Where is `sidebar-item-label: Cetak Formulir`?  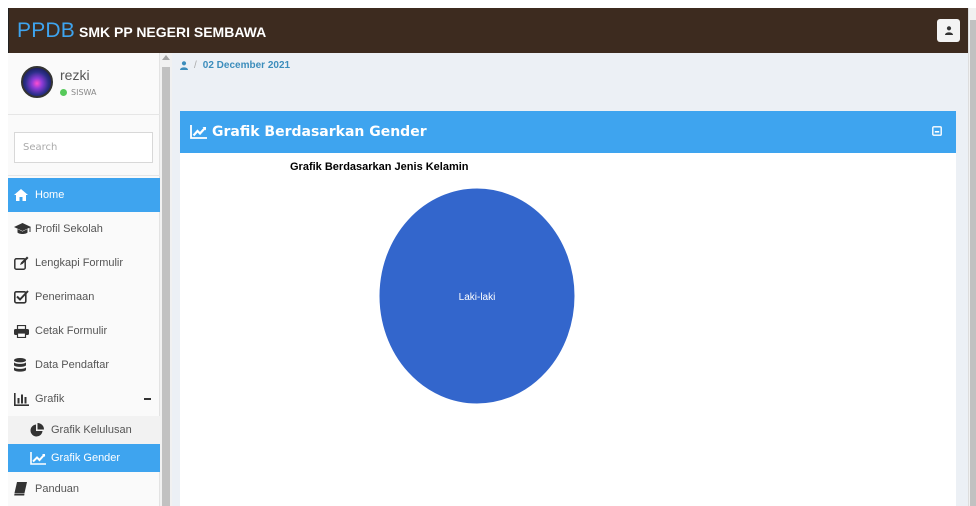 sidebar-item-label: Cetak Formulir is located at coordinates (71, 331).